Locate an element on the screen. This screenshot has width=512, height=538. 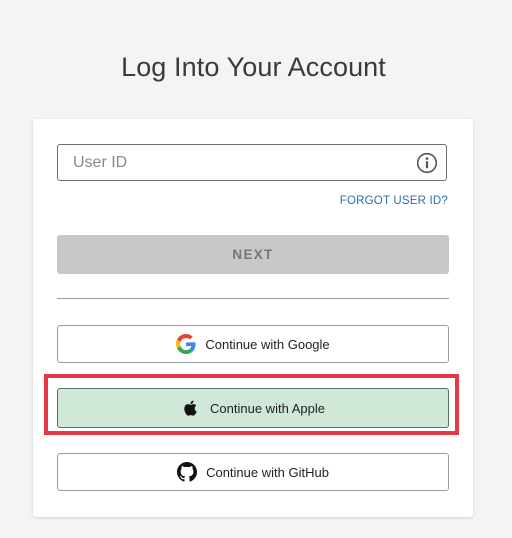
page-title: Log Into Your Account is located at coordinates (253, 67).